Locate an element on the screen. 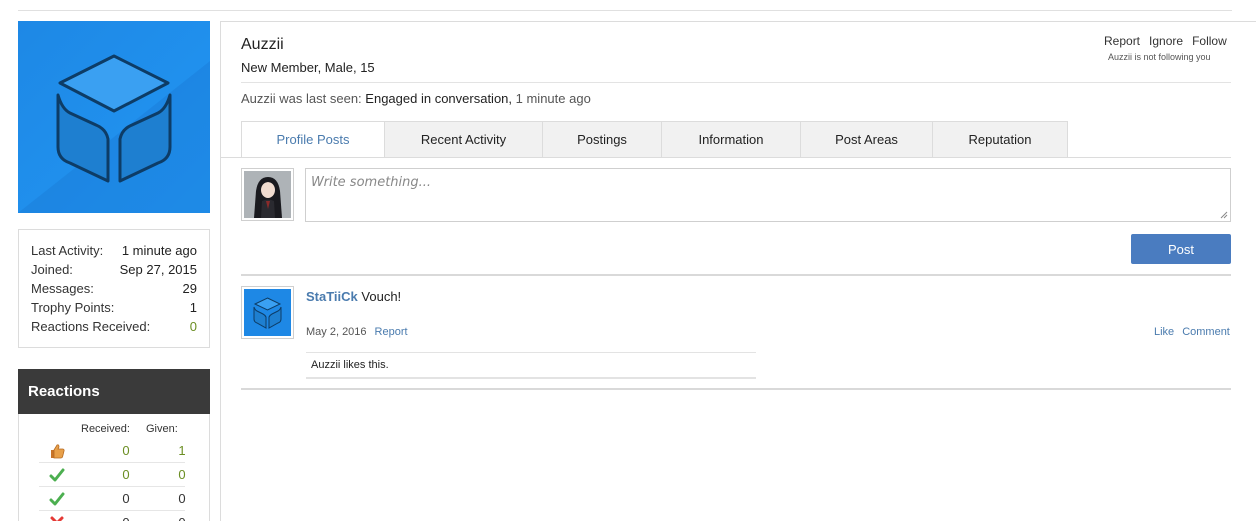 The height and width of the screenshot is (521, 1256). last-seen-time: 1 minute ago is located at coordinates (553, 98).